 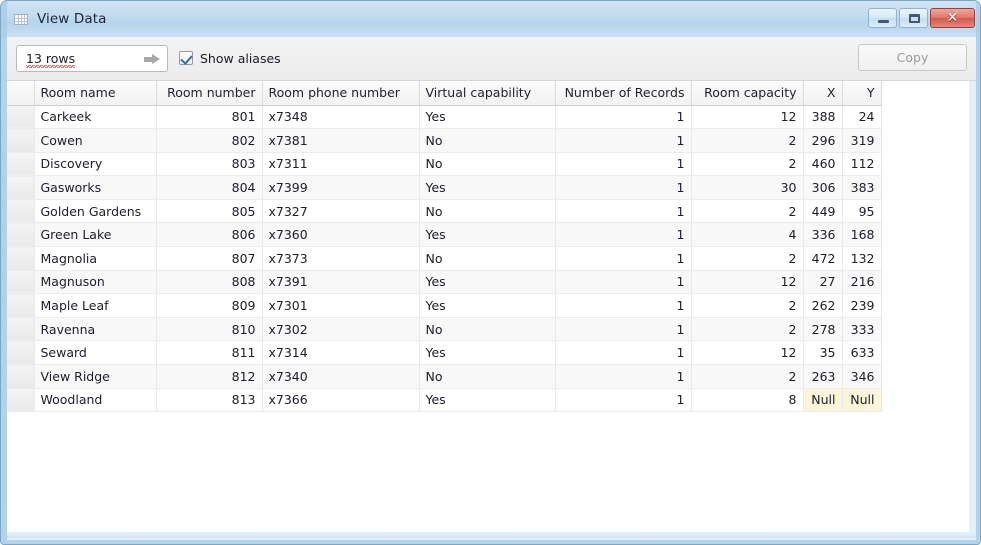 I want to click on table-row: Gasworks 804 x7399 Yes 1 30 306 383, so click(x=444, y=187).